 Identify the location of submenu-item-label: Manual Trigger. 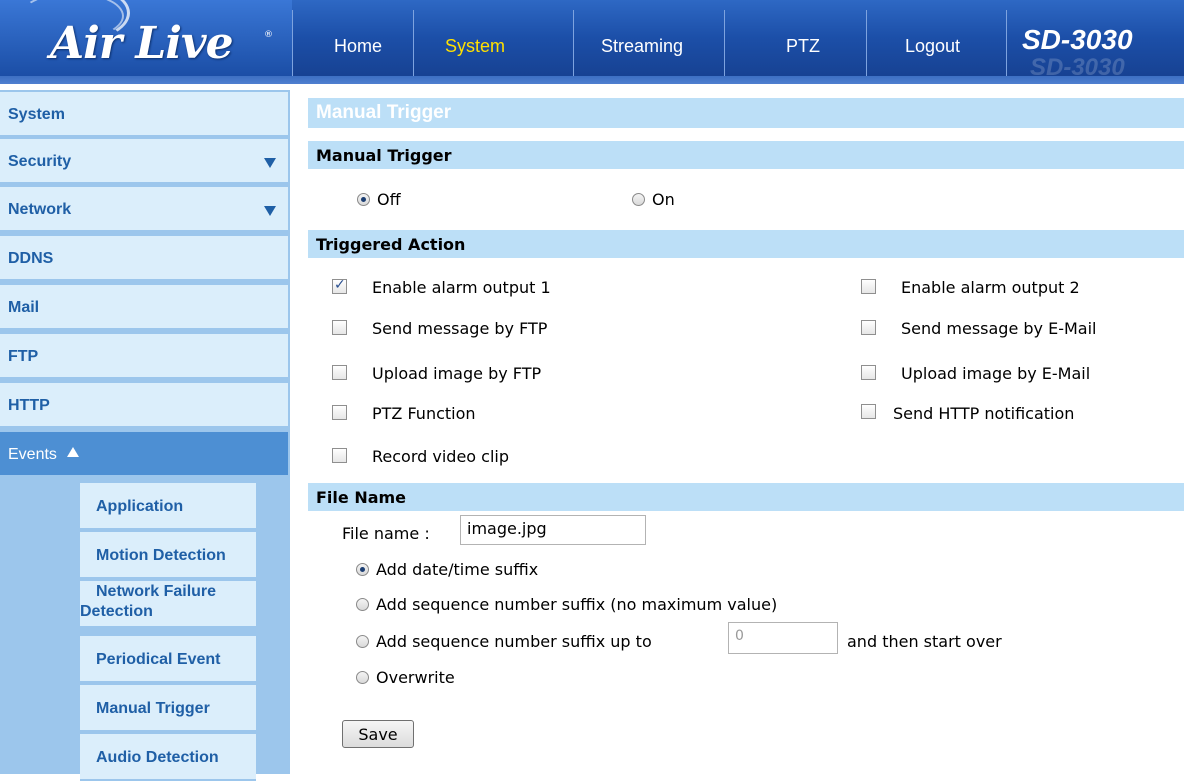
(153, 708).